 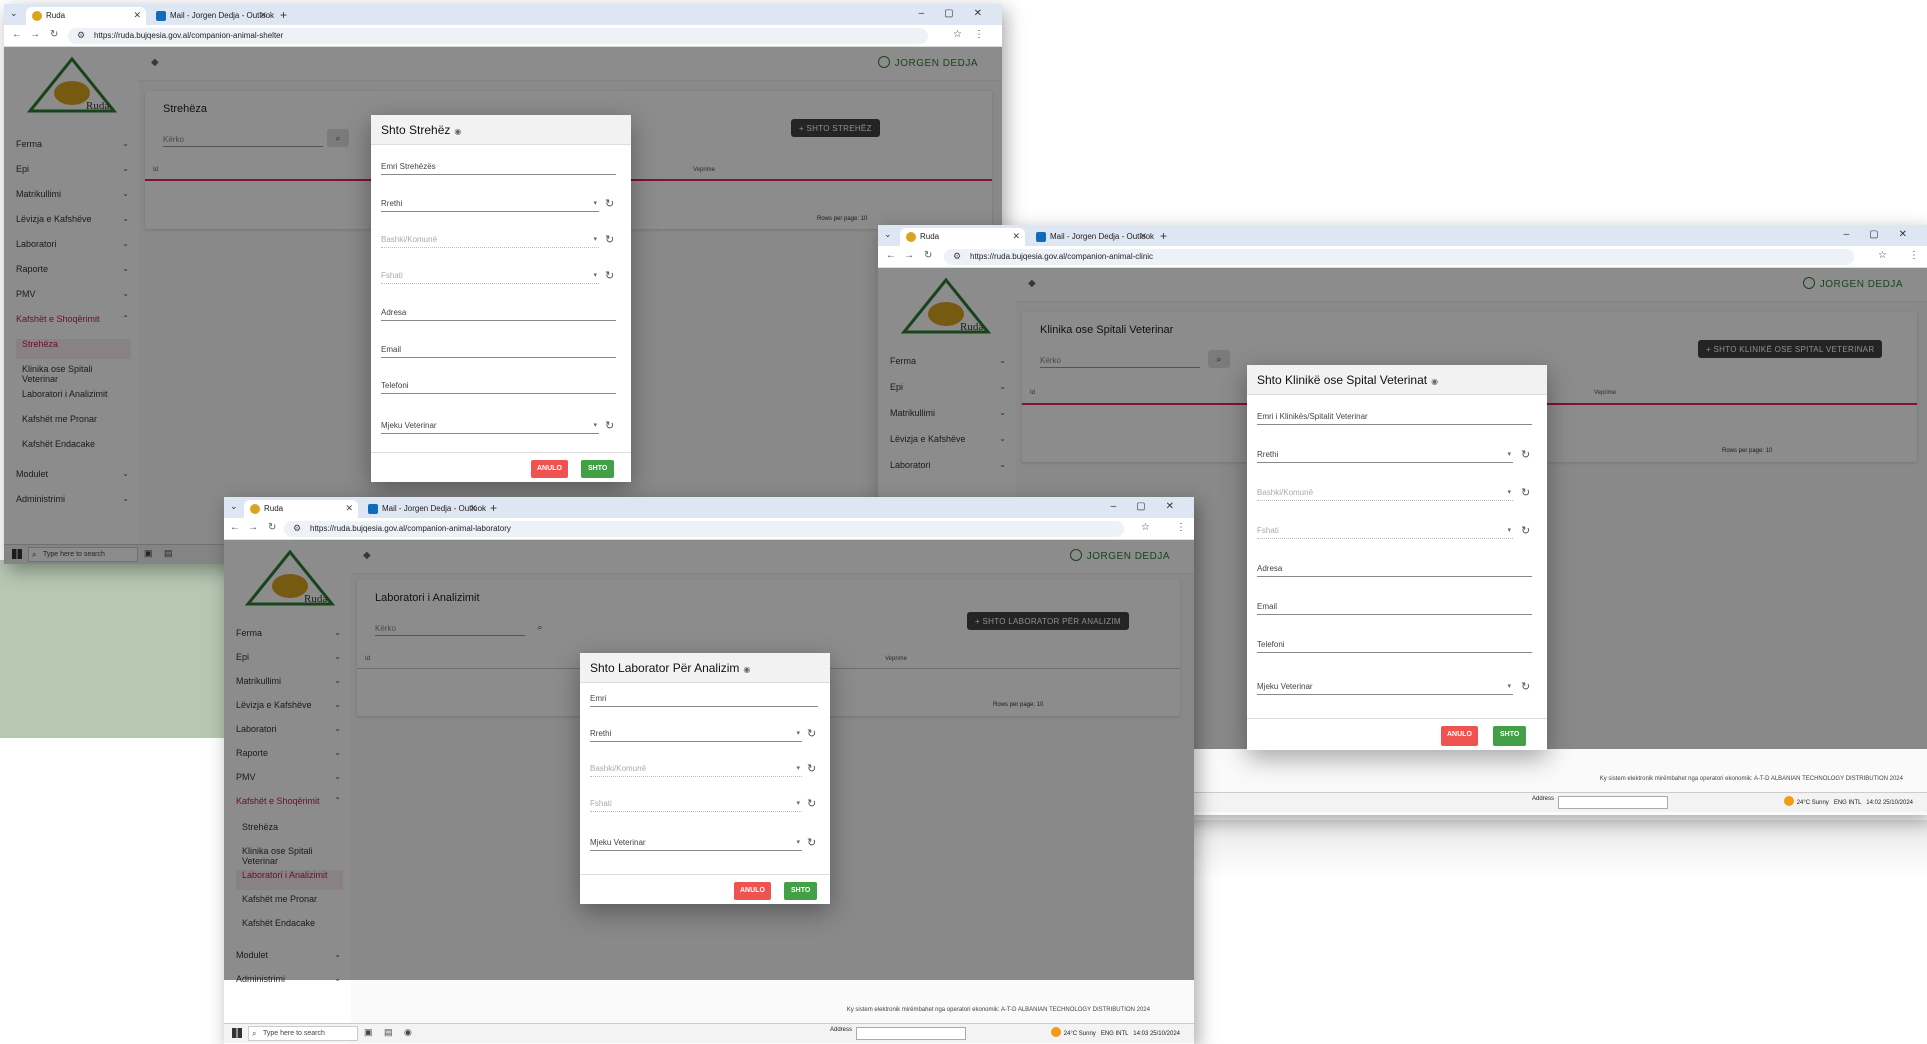 I want to click on clinic-name-field: Emri i Klinikës/Spitalit Veterinar, so click(x=1394, y=416).